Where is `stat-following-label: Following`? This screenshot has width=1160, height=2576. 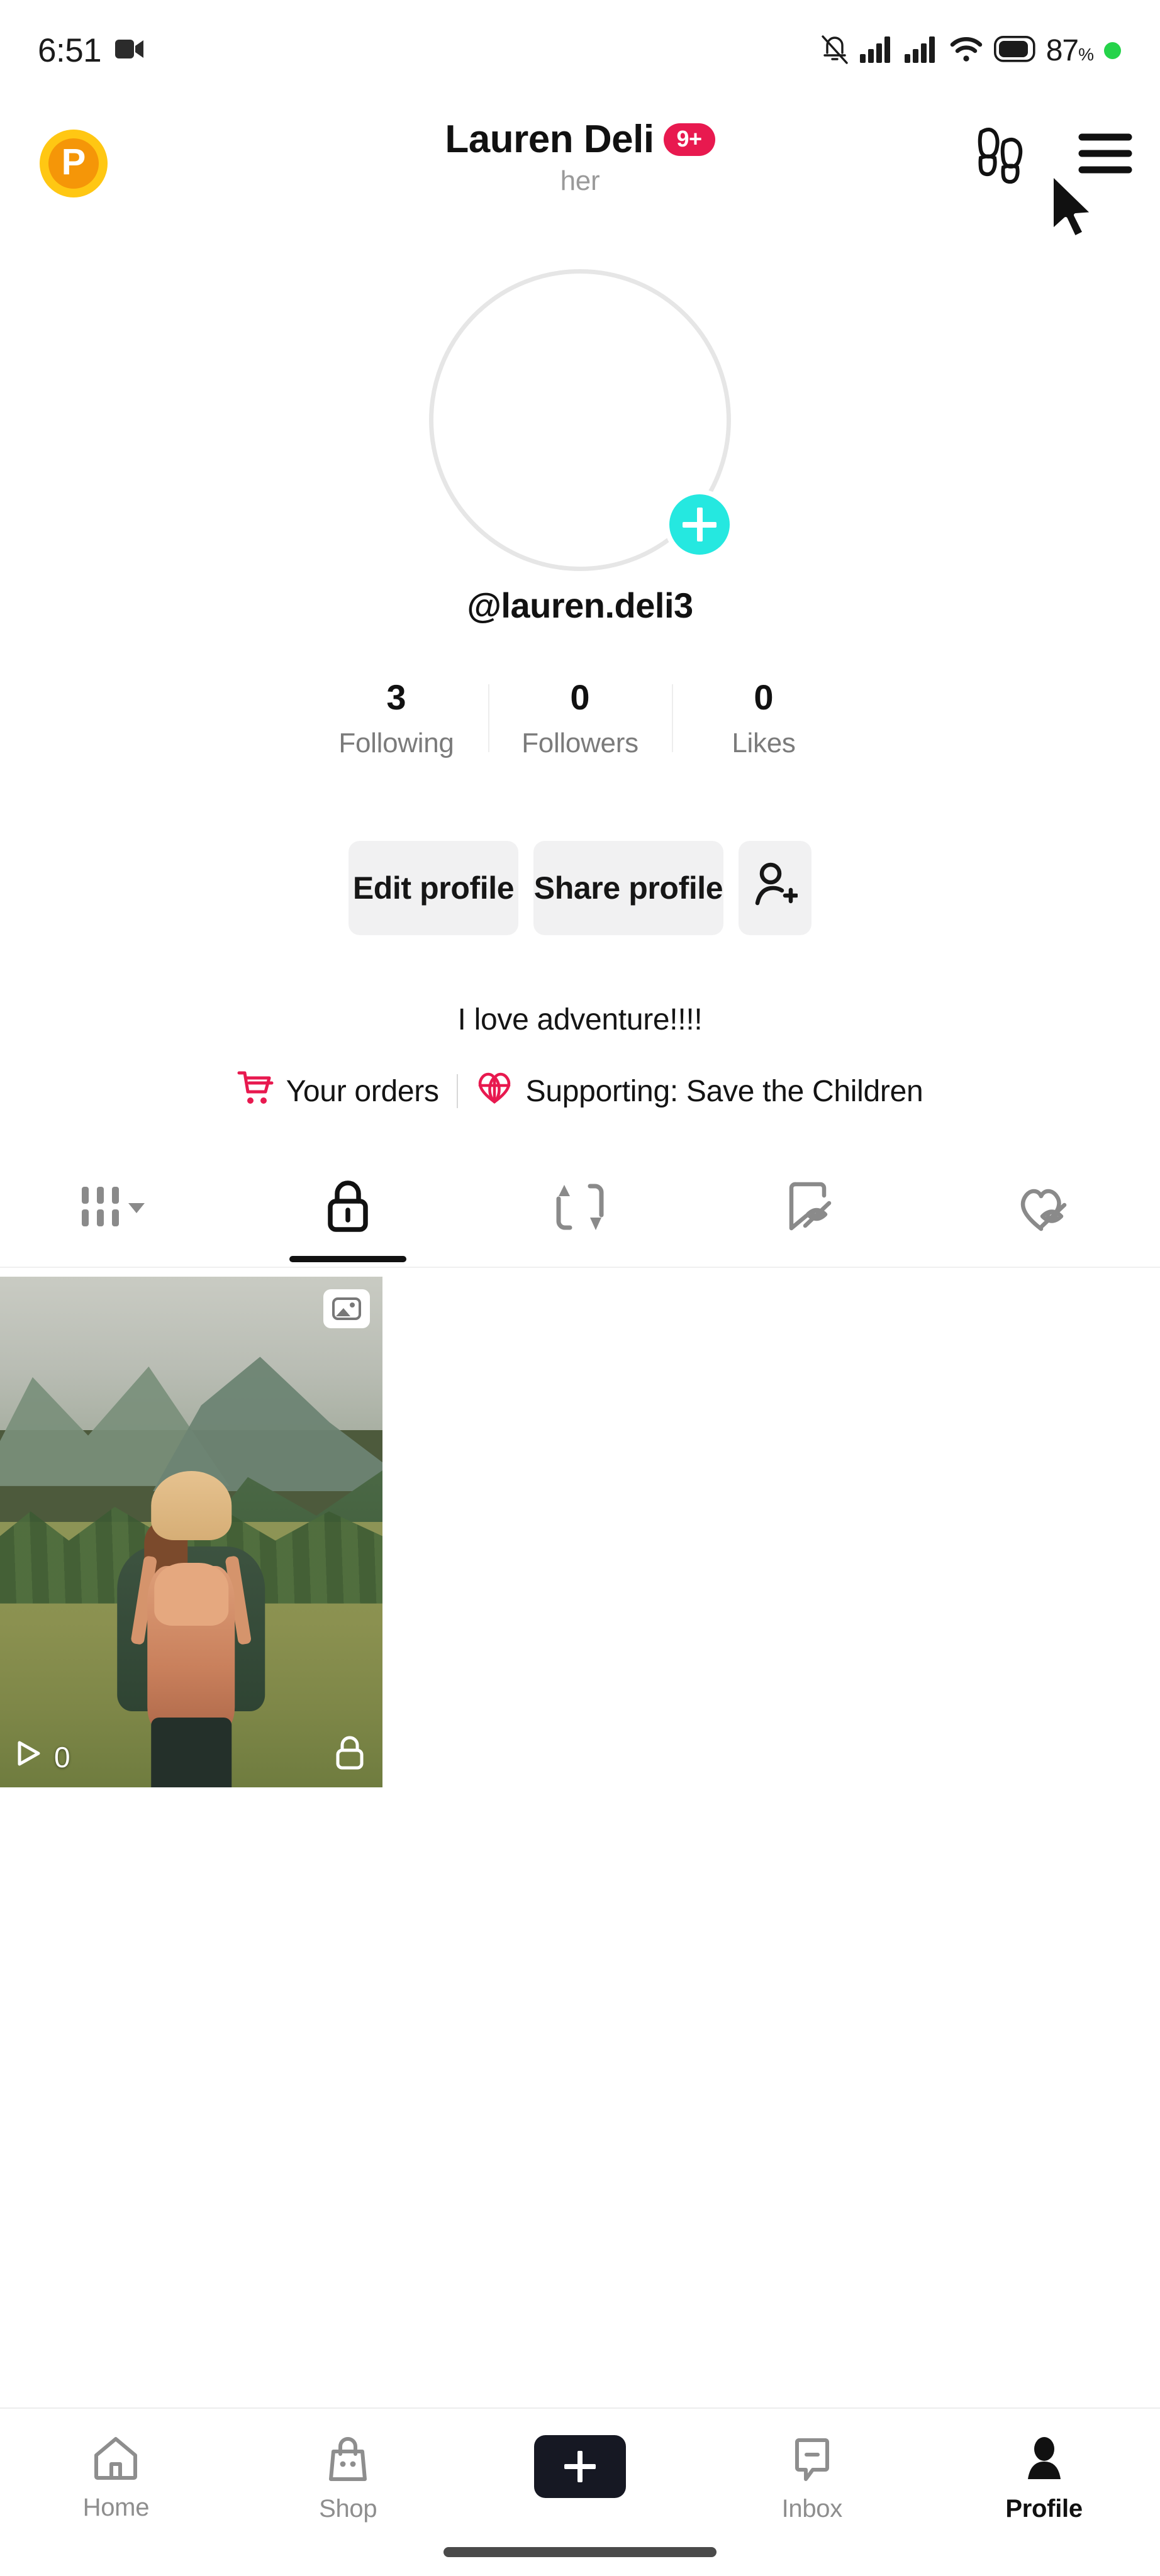
stat-following-label: Following is located at coordinates (396, 742).